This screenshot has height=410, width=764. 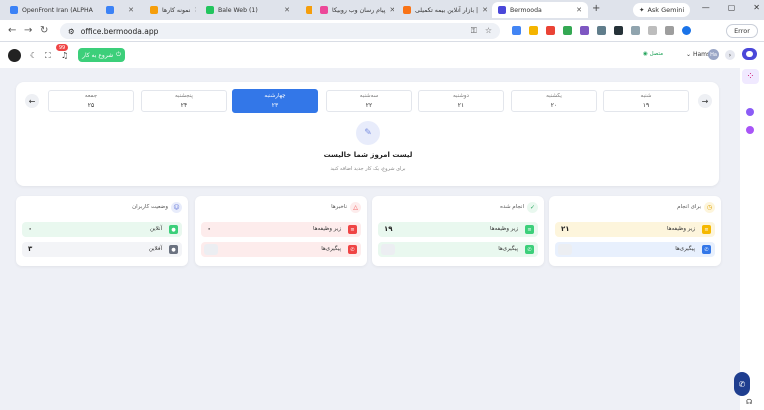 I want to click on overdue-card: ناخبرها △ ۰ زیر وظیفه‌ها ≡ پیگیری‌ها ✆, so click(x=281, y=231).